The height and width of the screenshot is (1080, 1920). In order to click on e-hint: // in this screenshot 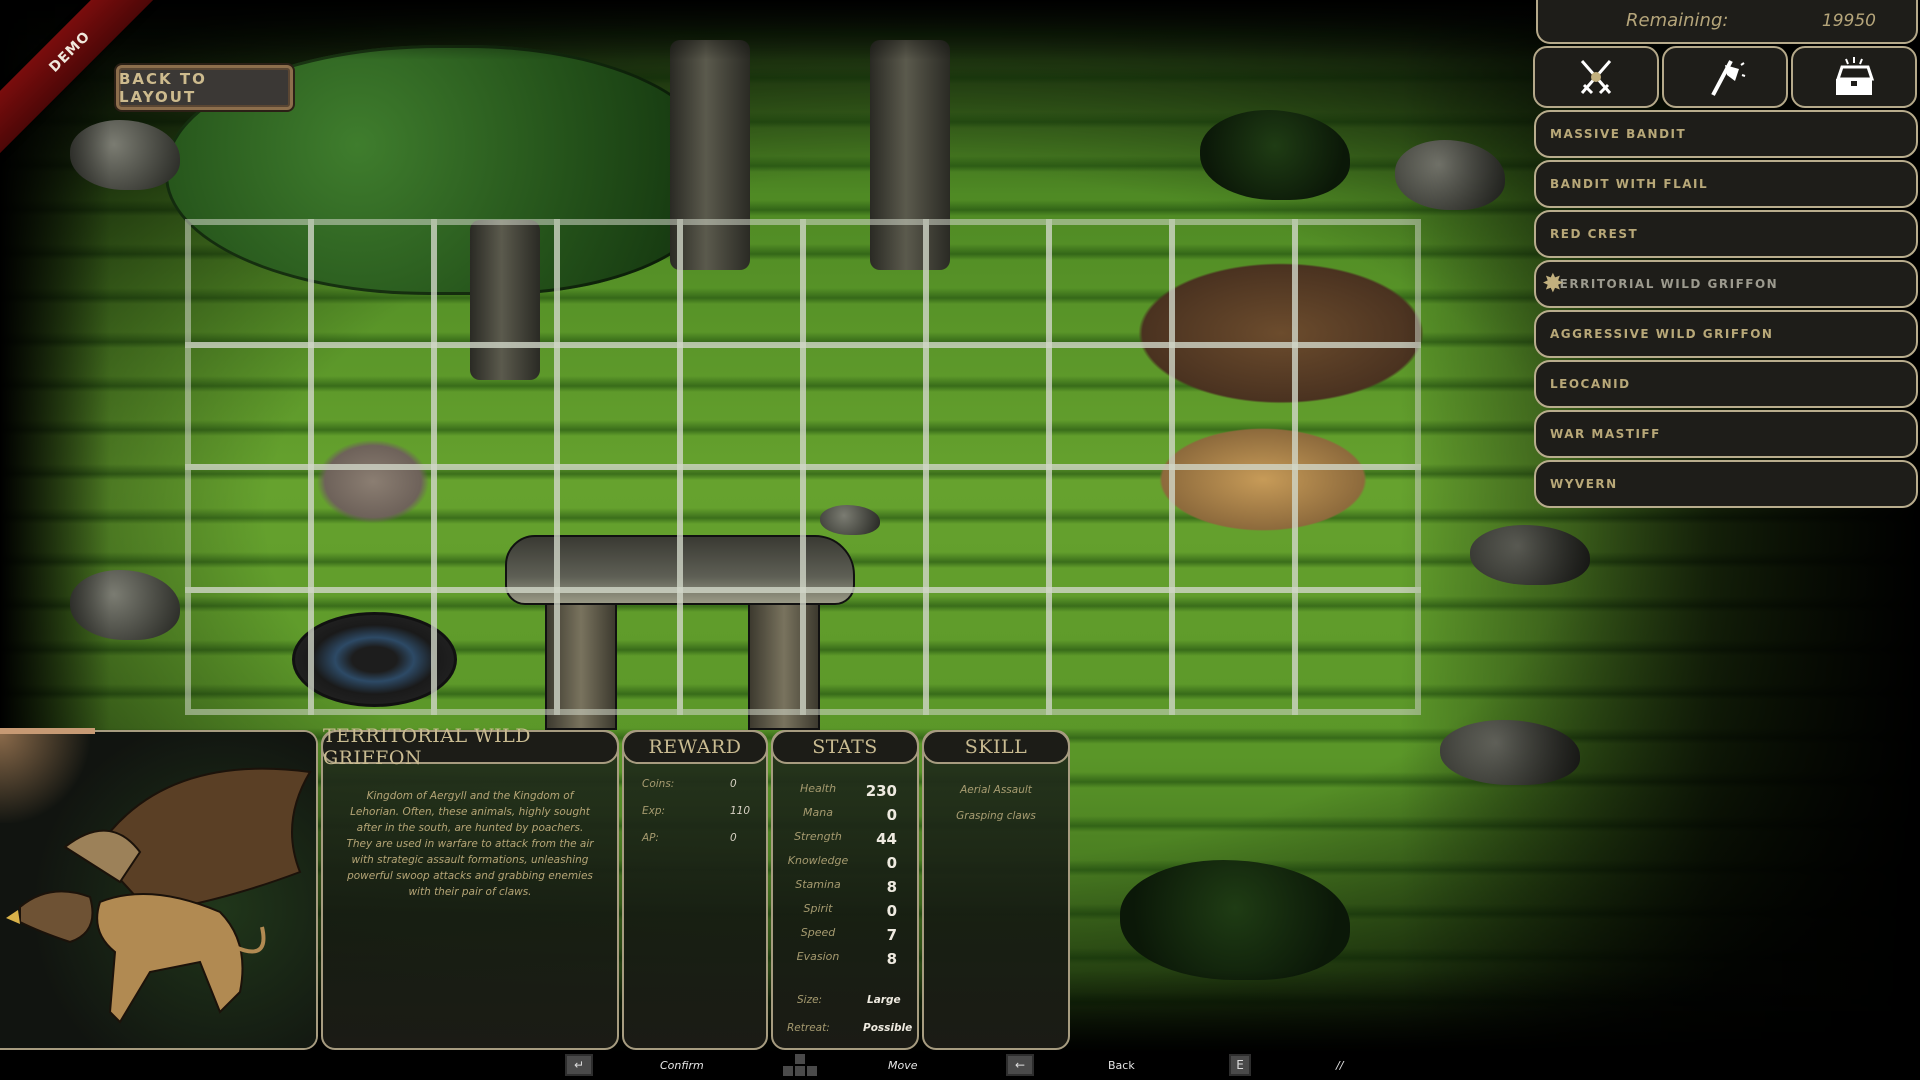, I will do `click(1340, 1065)`.